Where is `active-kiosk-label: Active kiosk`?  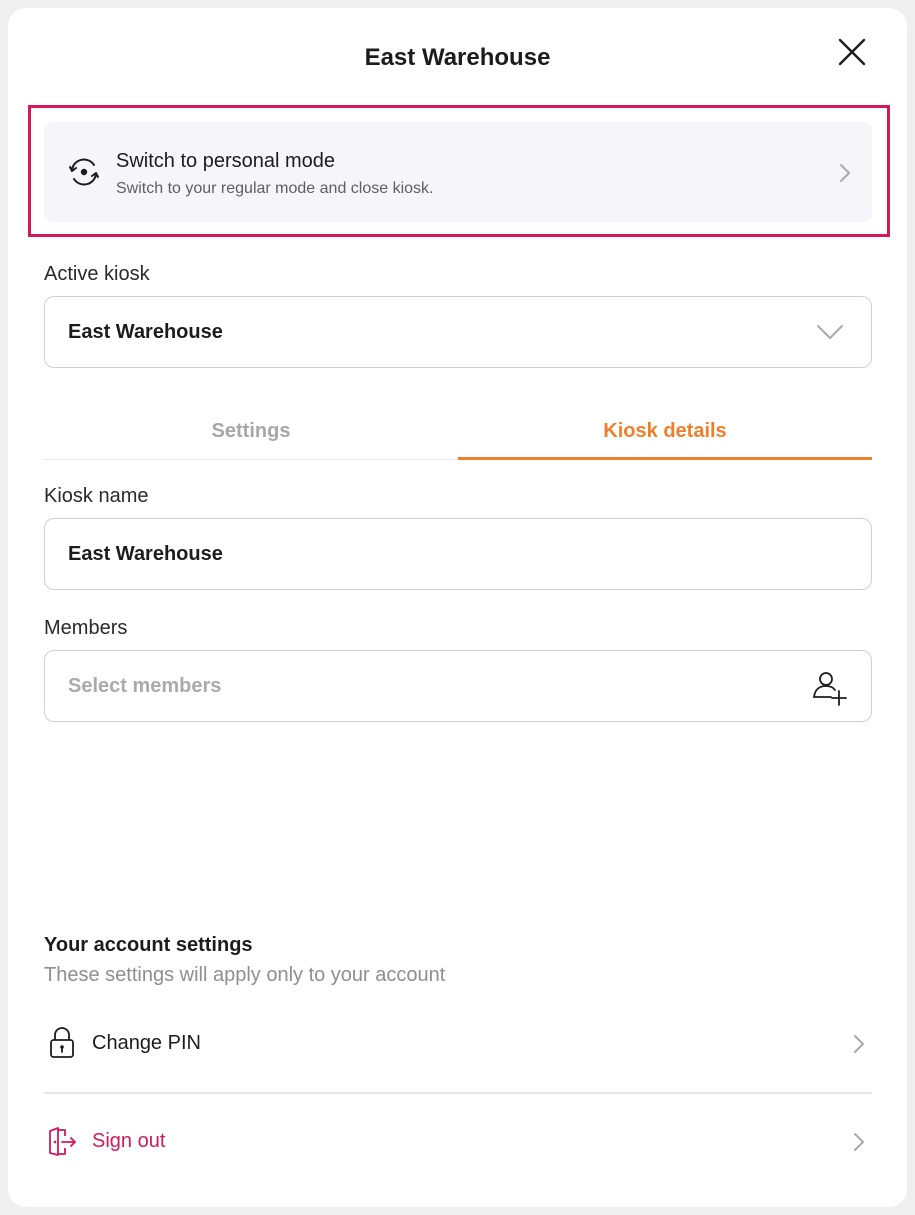 active-kiosk-label: Active kiosk is located at coordinates (97, 274).